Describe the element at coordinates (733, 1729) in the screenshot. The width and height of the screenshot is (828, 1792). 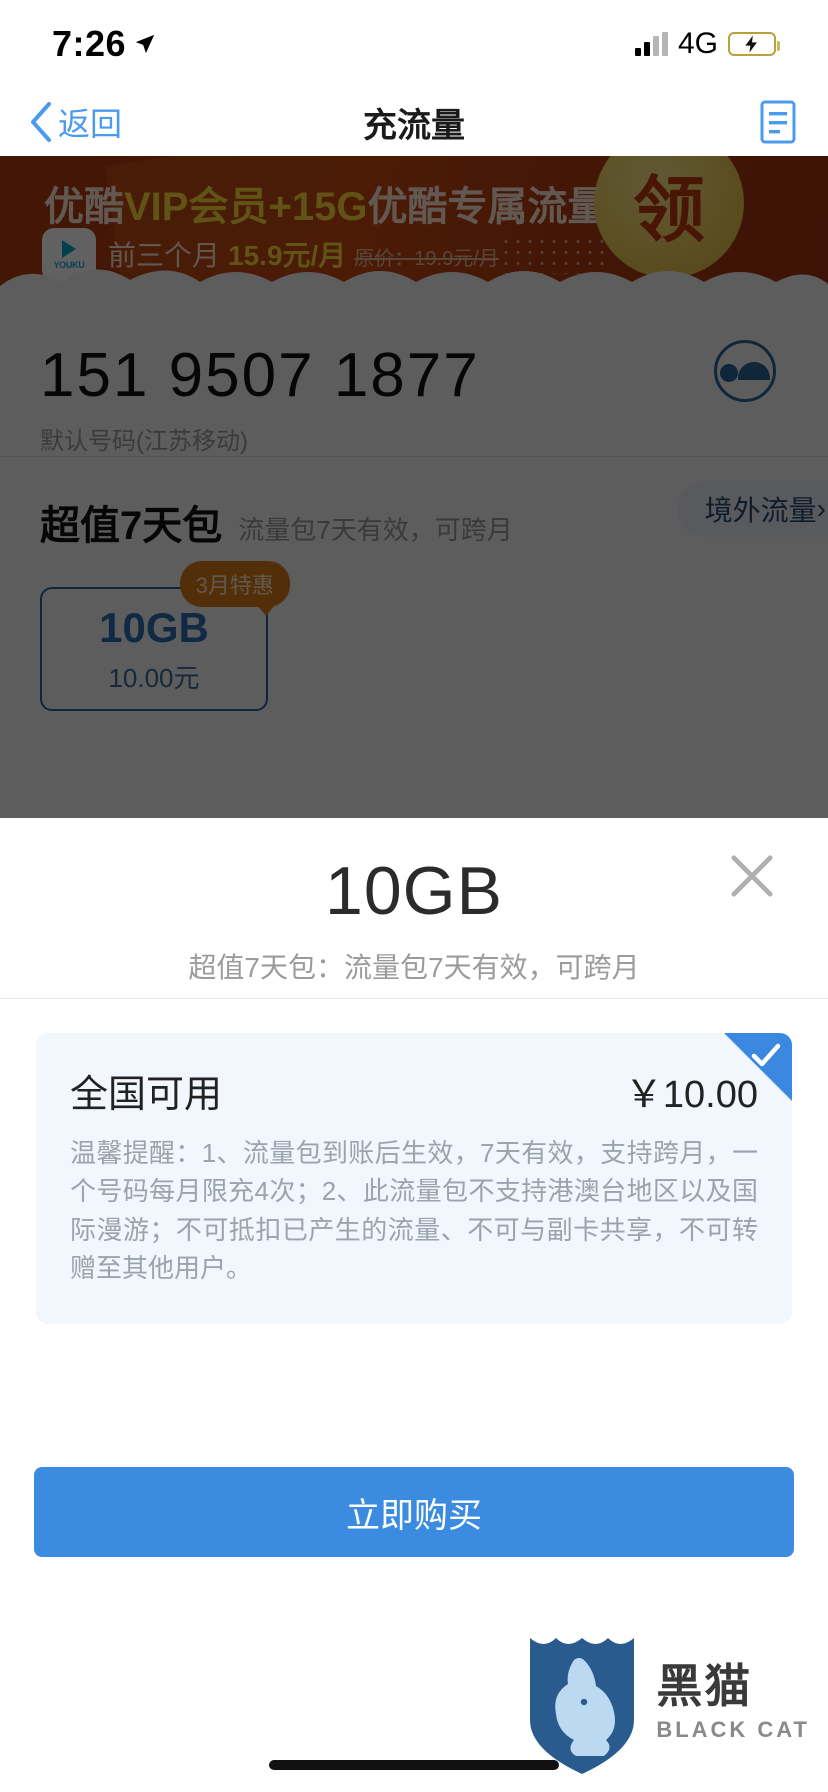
I see `watermark-en: BLACK CAT` at that location.